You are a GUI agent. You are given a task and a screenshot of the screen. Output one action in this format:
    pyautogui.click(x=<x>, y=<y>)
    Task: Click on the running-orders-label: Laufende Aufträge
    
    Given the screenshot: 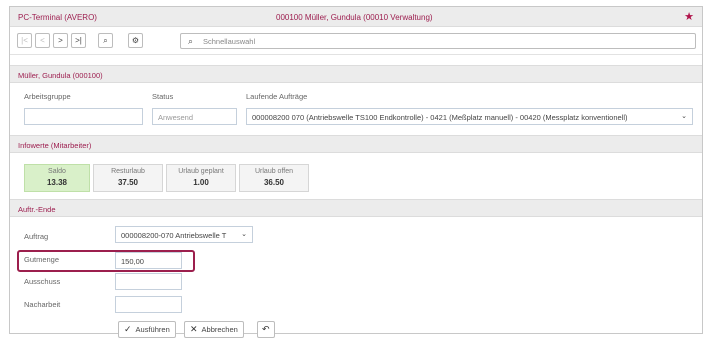 What is the action you would take?
    pyautogui.click(x=277, y=96)
    